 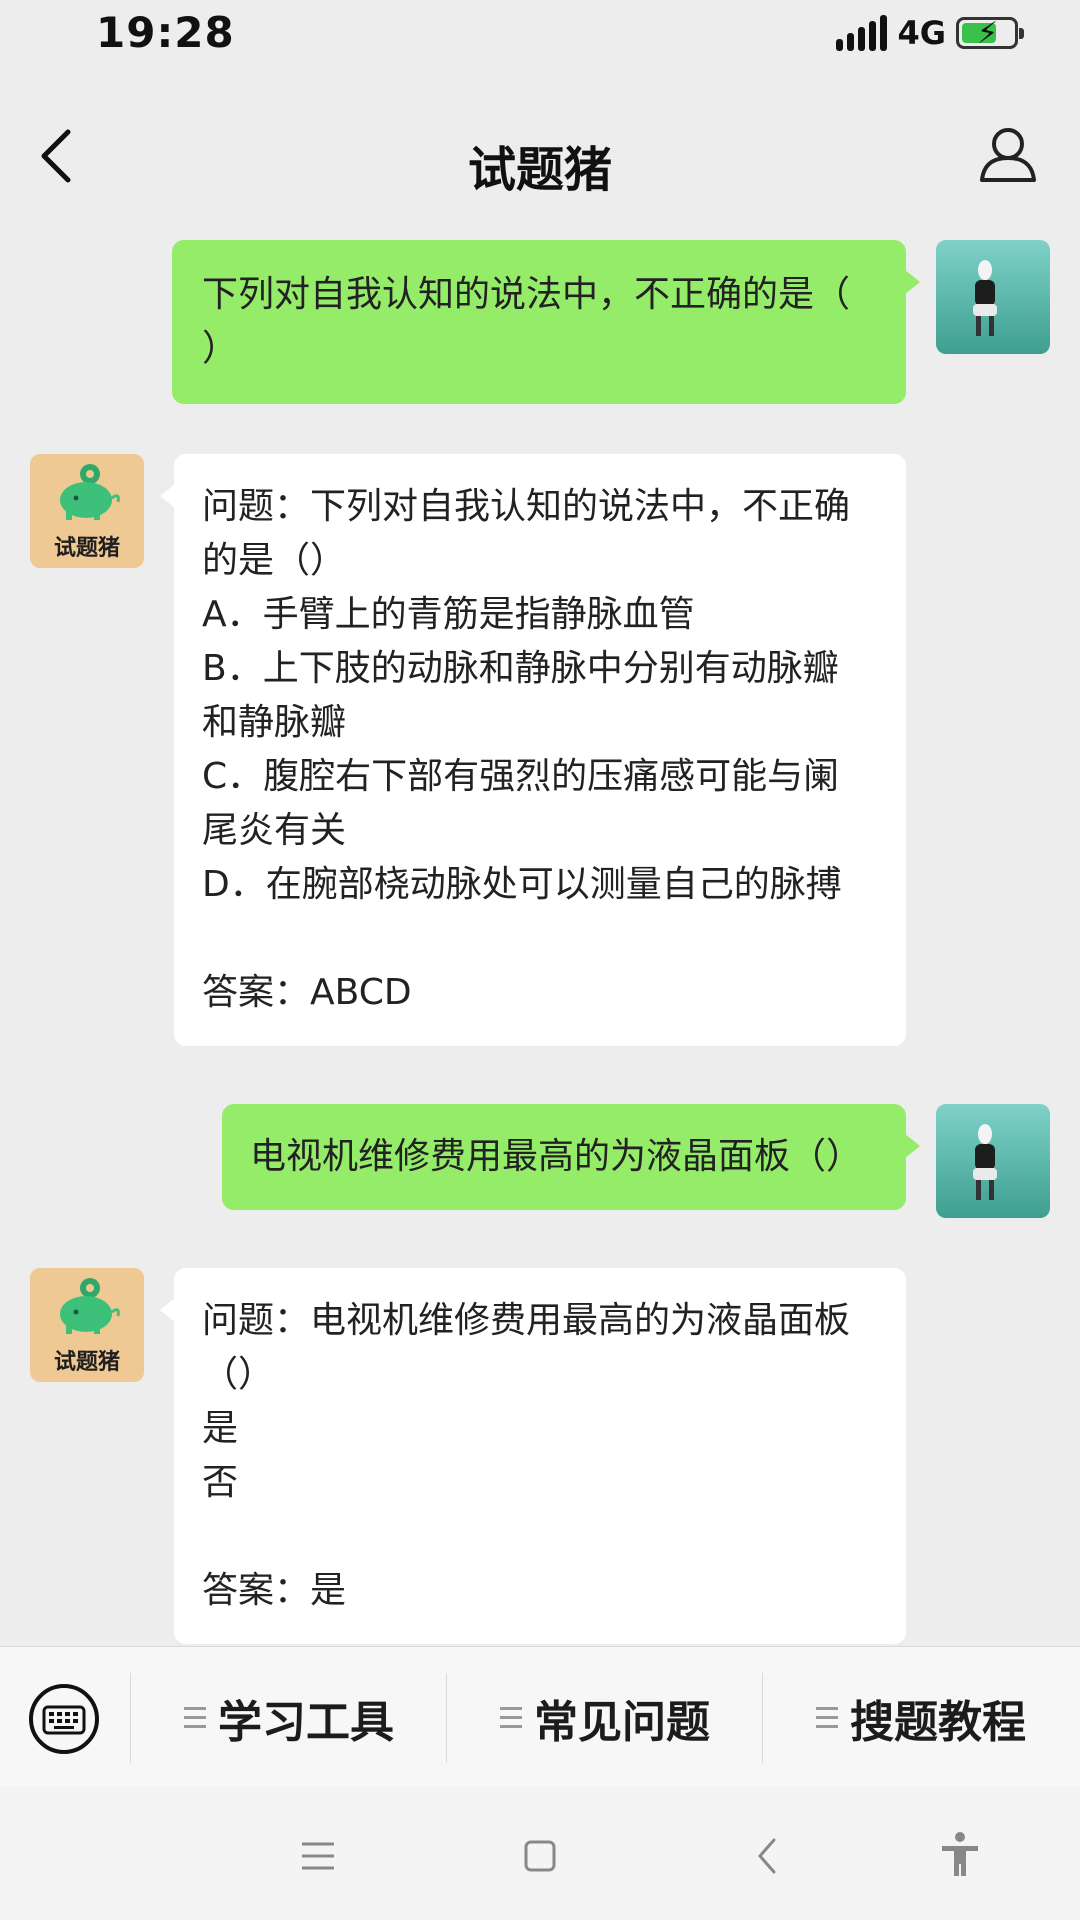 What do you see at coordinates (318, 1856) in the screenshot?
I see `menu-icon` at bounding box center [318, 1856].